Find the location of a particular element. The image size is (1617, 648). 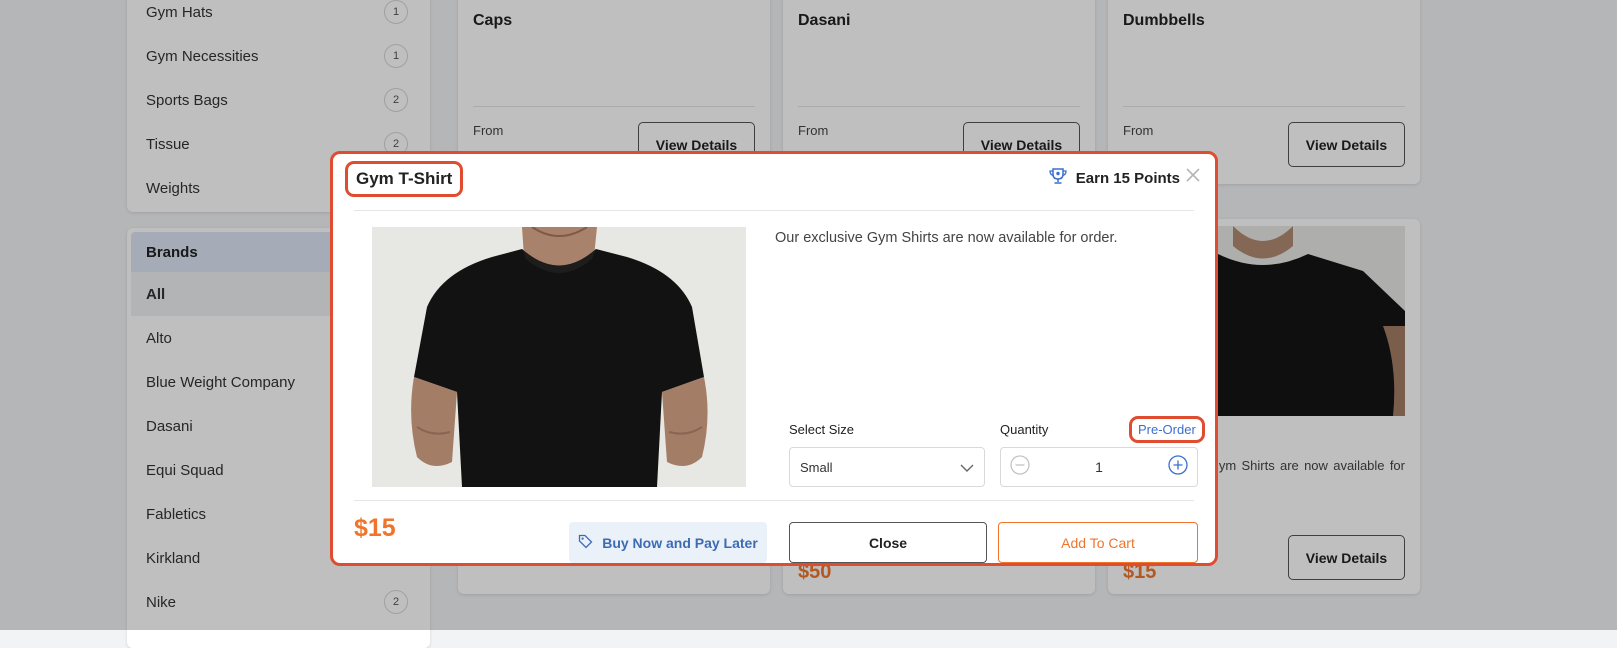

points-label: Earn 15 Points is located at coordinates (1127, 178).